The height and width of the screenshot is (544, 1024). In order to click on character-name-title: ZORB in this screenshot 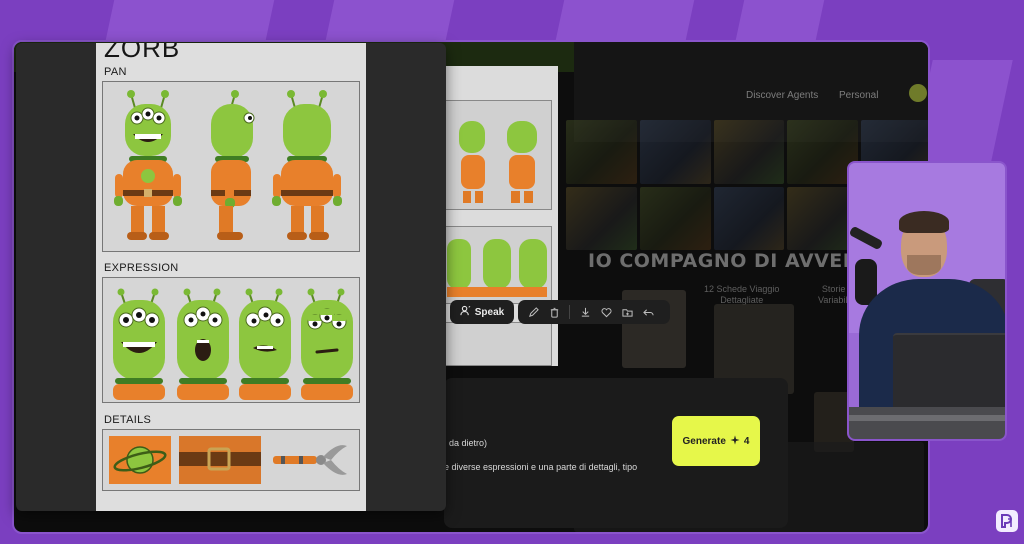, I will do `click(142, 53)`.